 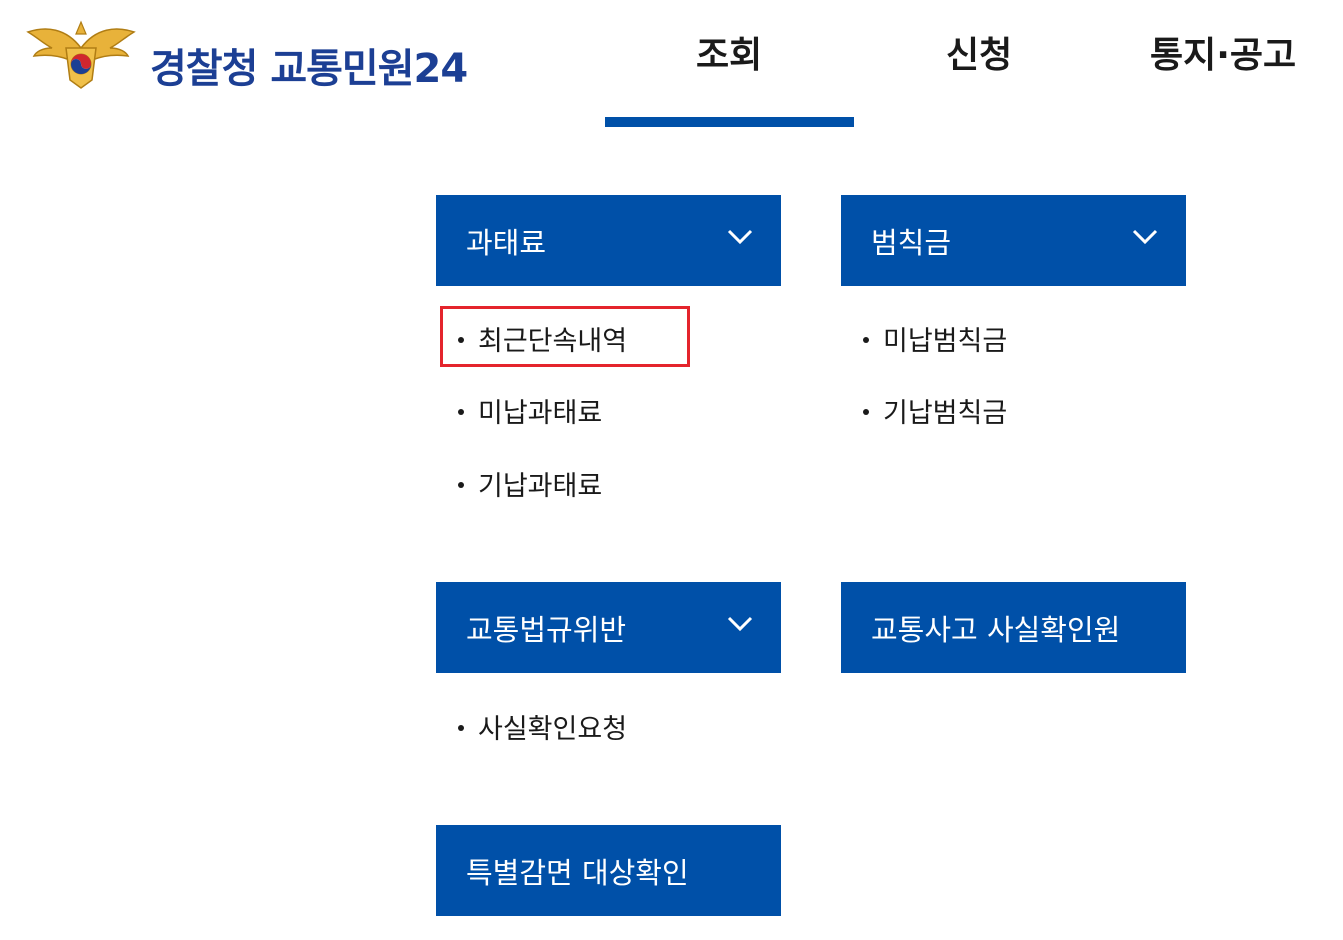 What do you see at coordinates (553, 729) in the screenshot?
I see `sub-item-label: 사실확인요청` at bounding box center [553, 729].